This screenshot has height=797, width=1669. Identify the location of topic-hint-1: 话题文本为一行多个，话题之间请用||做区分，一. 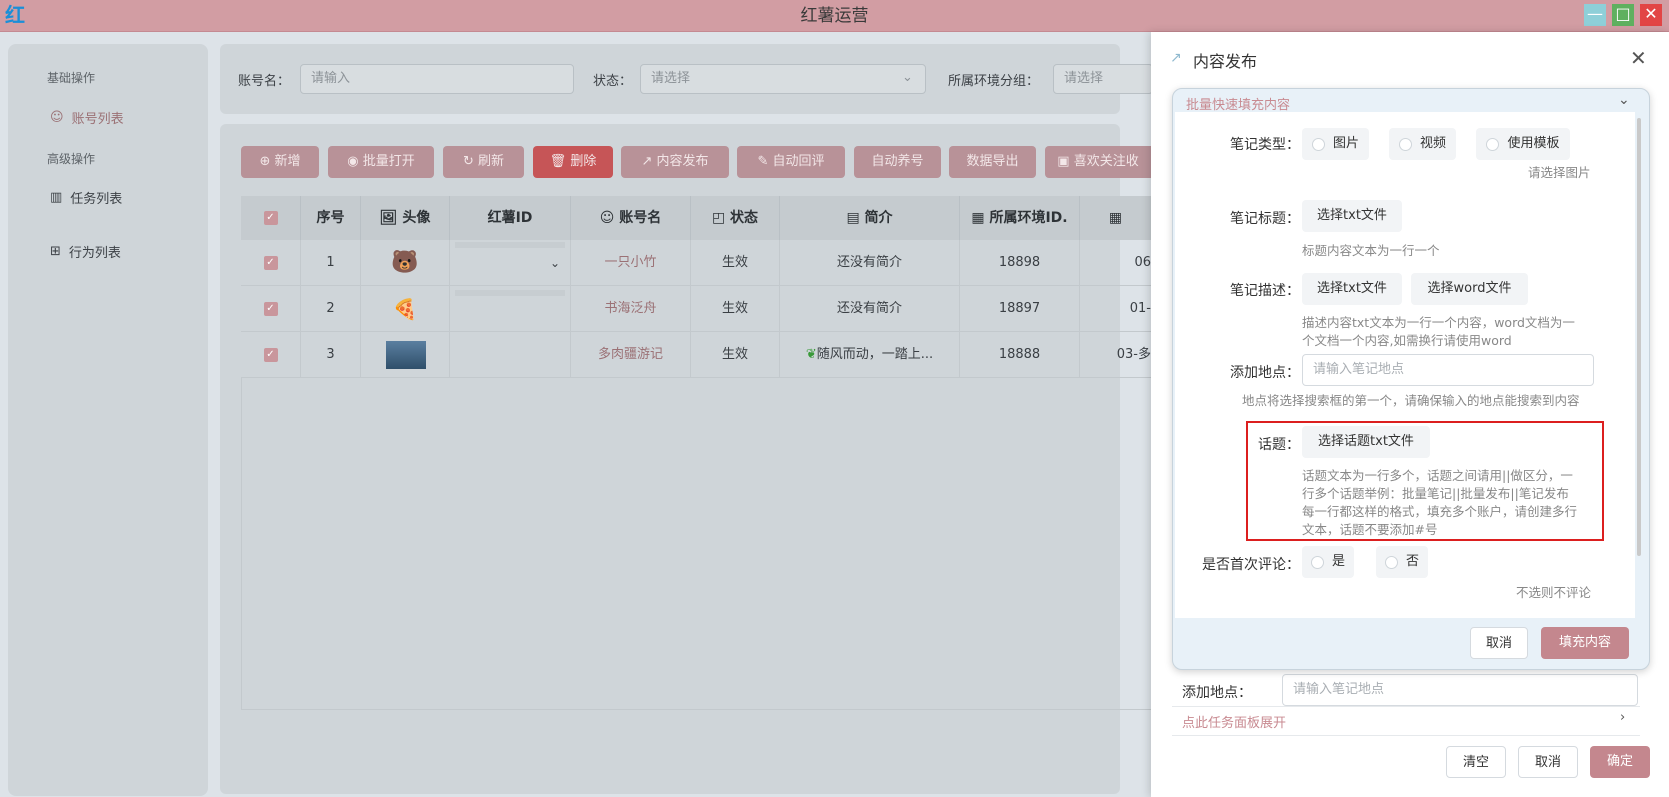
(1437, 475).